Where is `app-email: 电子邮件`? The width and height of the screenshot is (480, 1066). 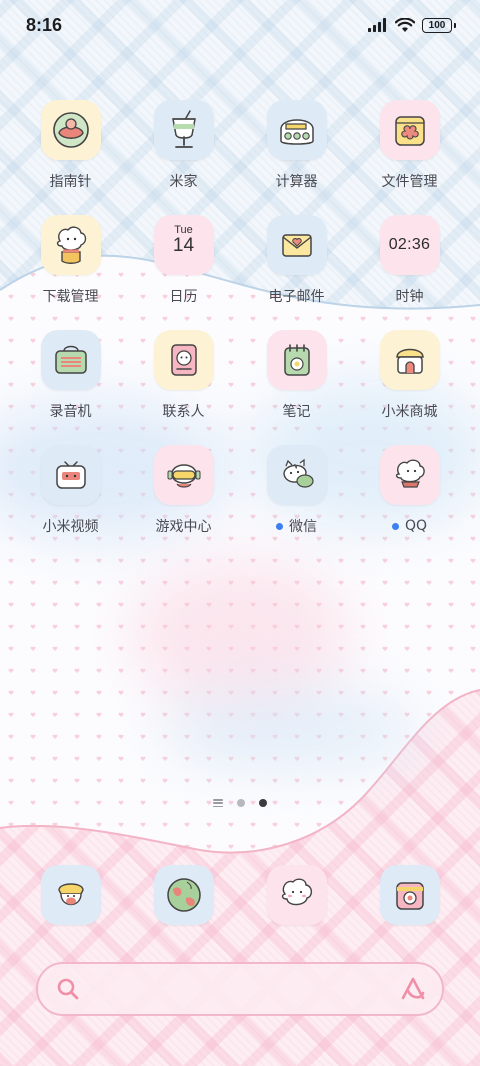
app-email: 电子邮件 is located at coordinates (296, 260).